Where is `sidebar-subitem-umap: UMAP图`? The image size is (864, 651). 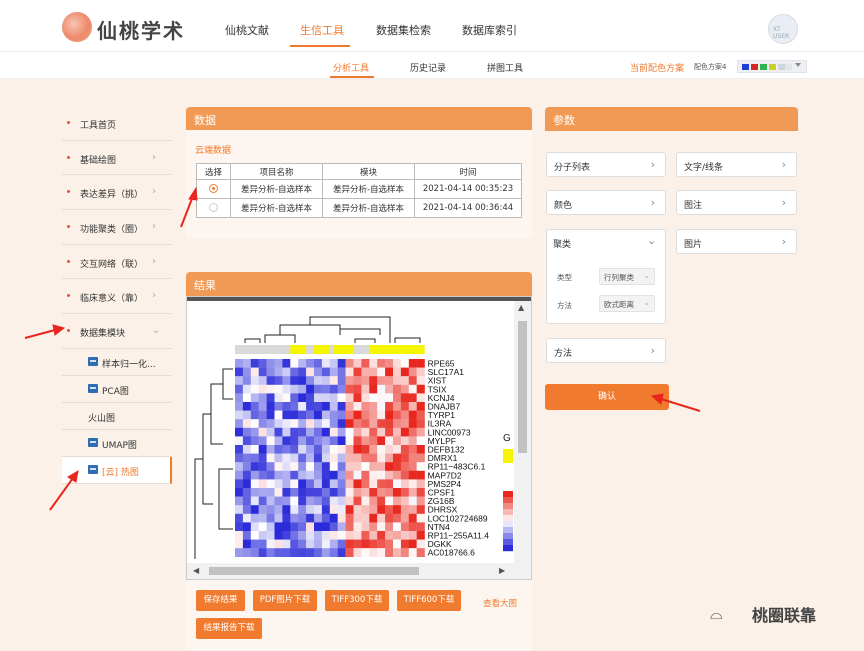 sidebar-subitem-umap: UMAP图 is located at coordinates (117, 443).